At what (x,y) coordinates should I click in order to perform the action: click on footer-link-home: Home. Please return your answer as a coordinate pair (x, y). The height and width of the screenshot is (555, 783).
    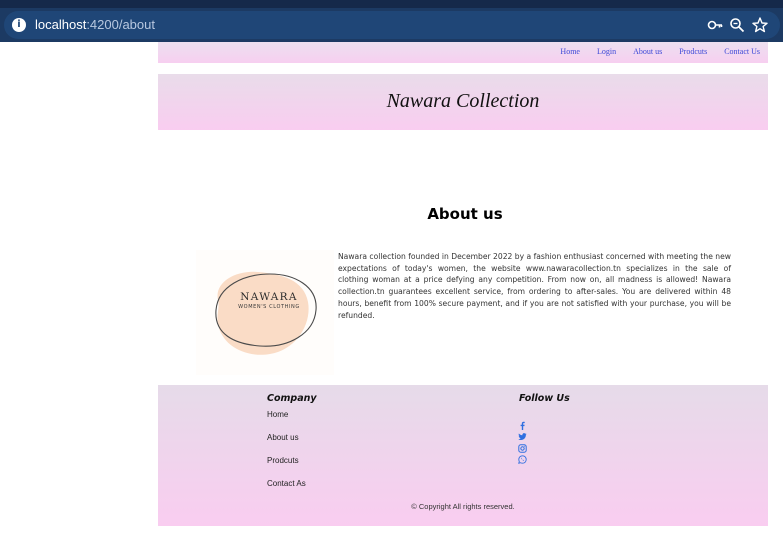
    Looking at the image, I should click on (277, 414).